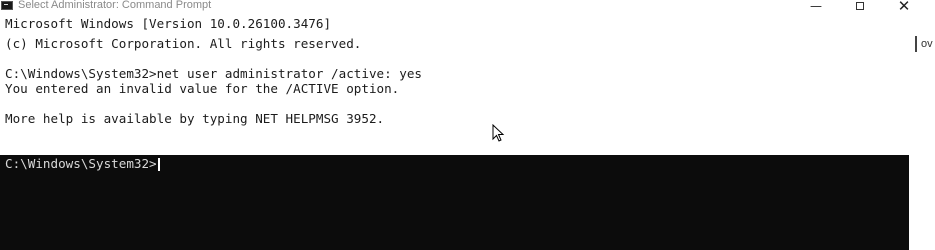  I want to click on background-window-divider, so click(916, 44).